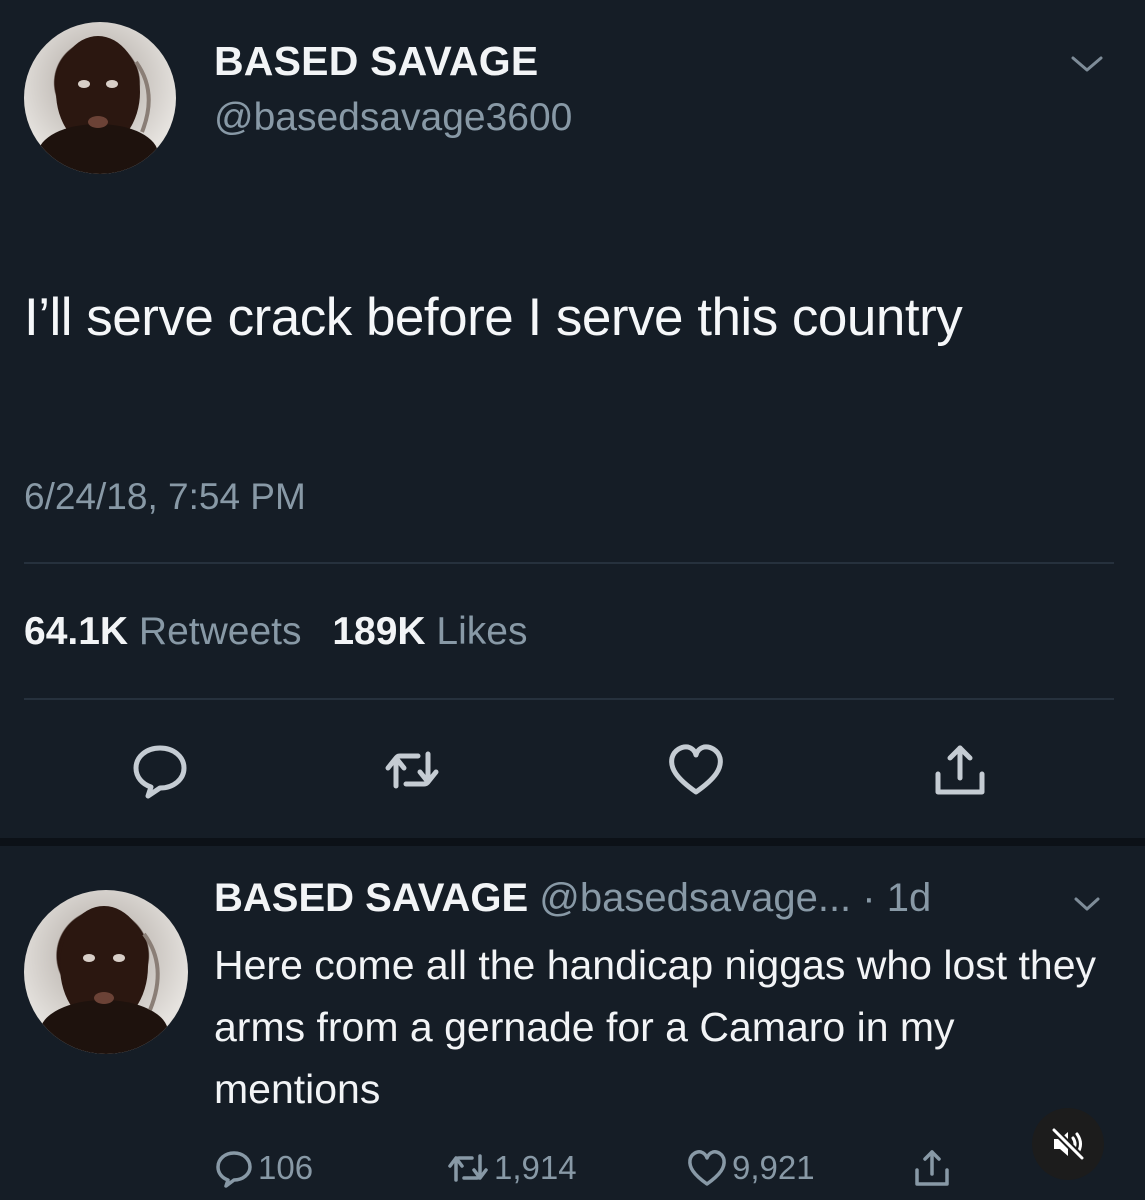  What do you see at coordinates (286, 1167) in the screenshot?
I see `reply-count: 106` at bounding box center [286, 1167].